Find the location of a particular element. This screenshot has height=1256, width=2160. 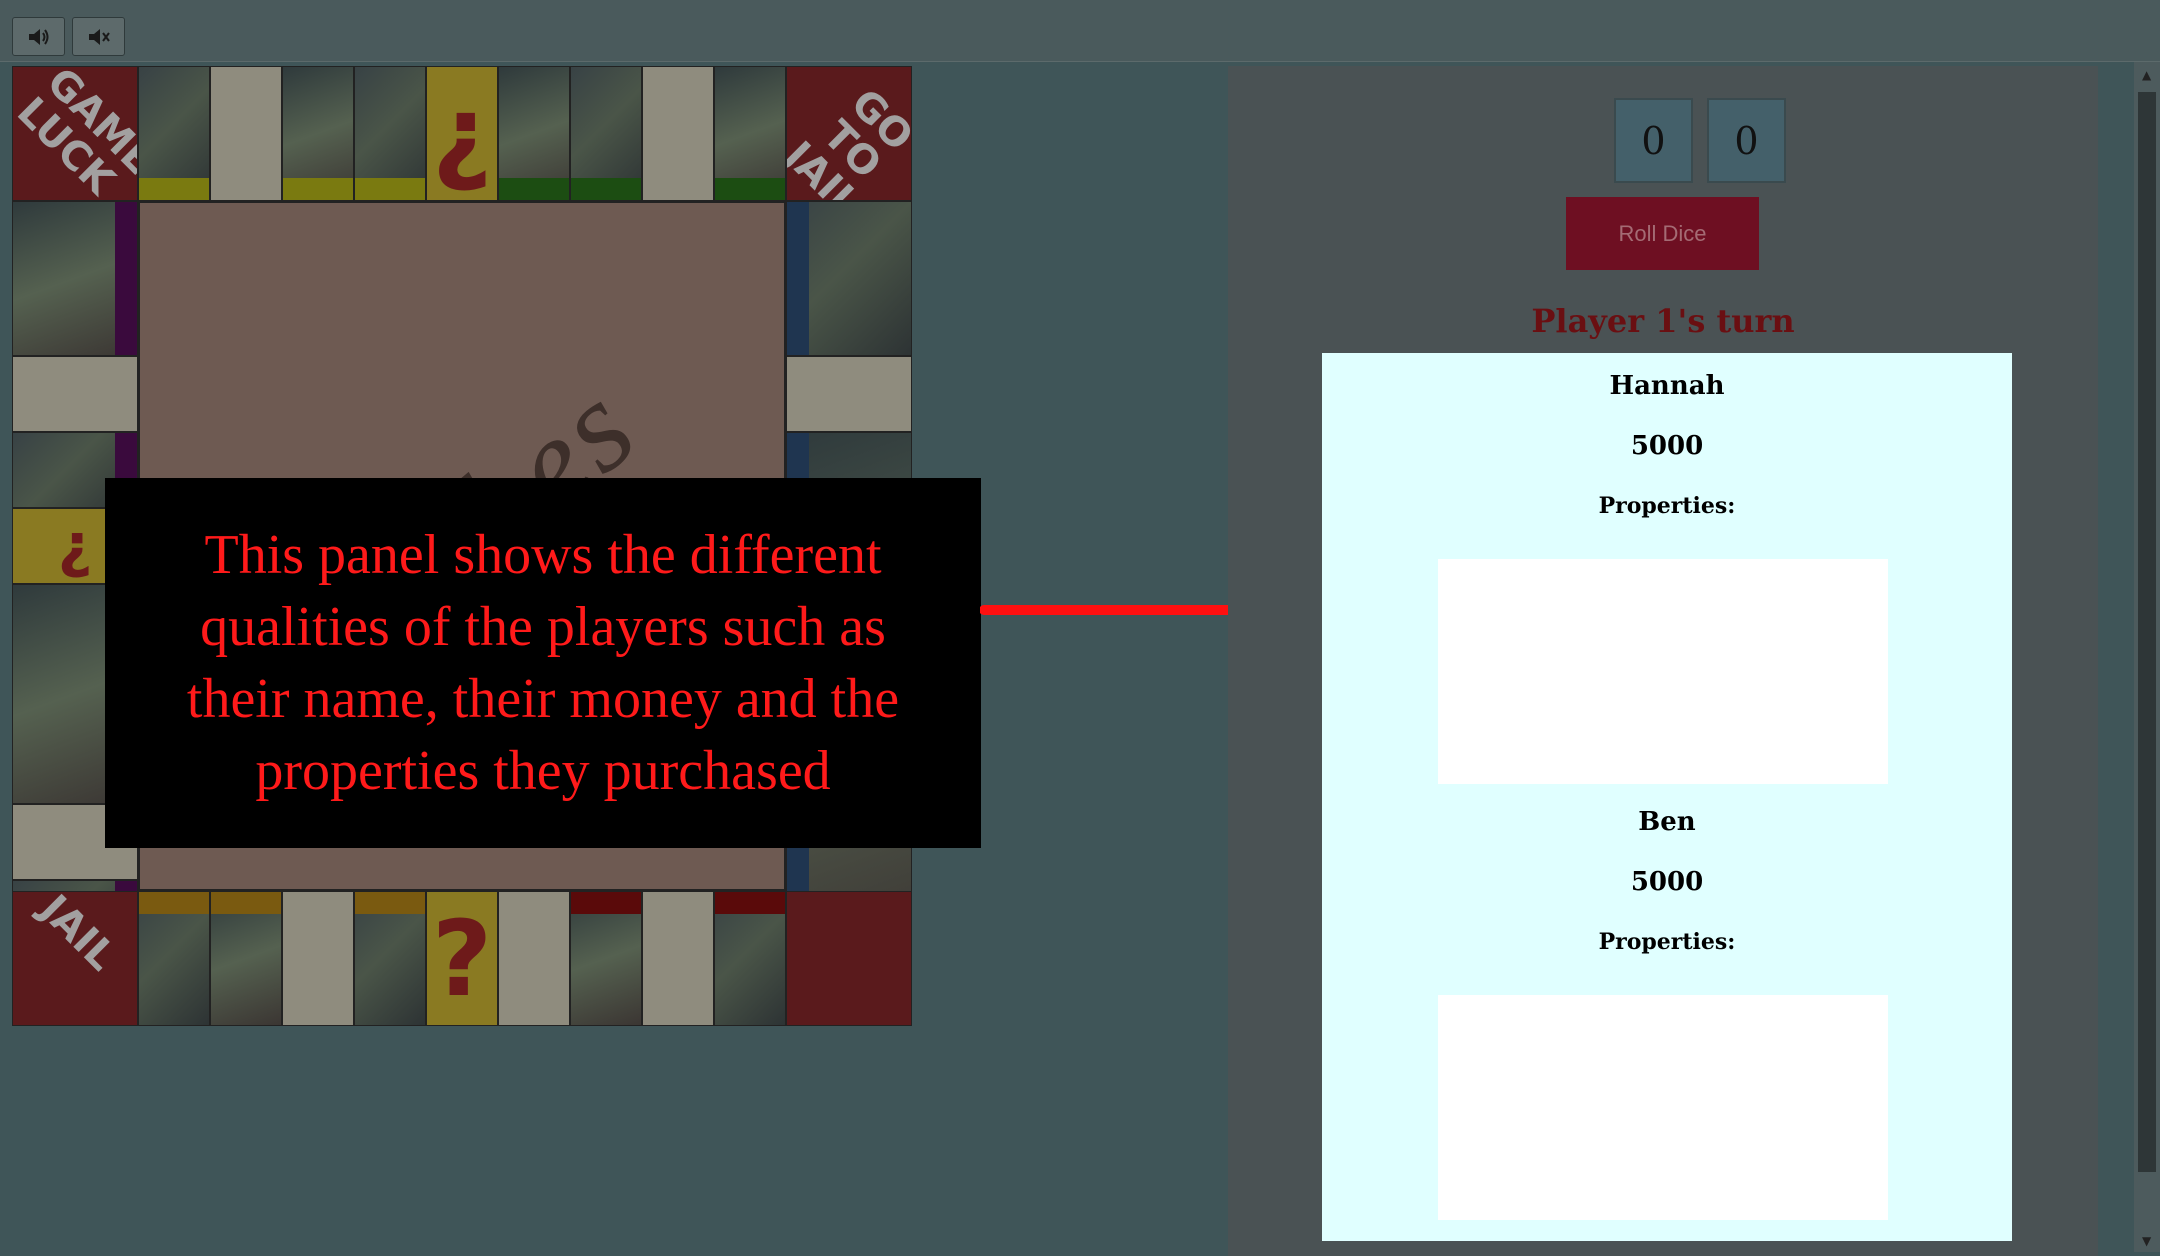

corner-jail: JAIL is located at coordinates (75, 958).